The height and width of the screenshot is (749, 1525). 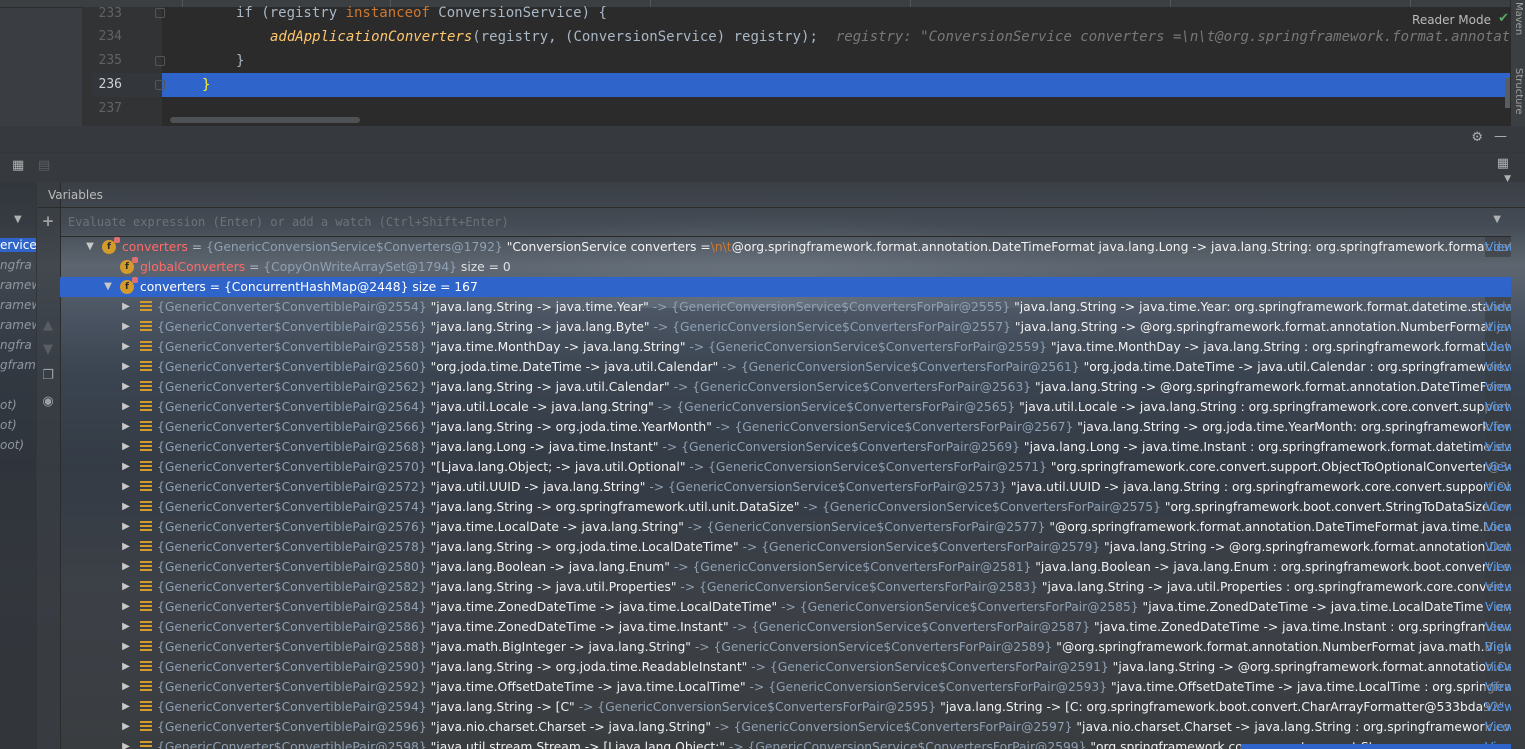 I want to click on maven-tool-tab: Maven, so click(x=1518, y=22).